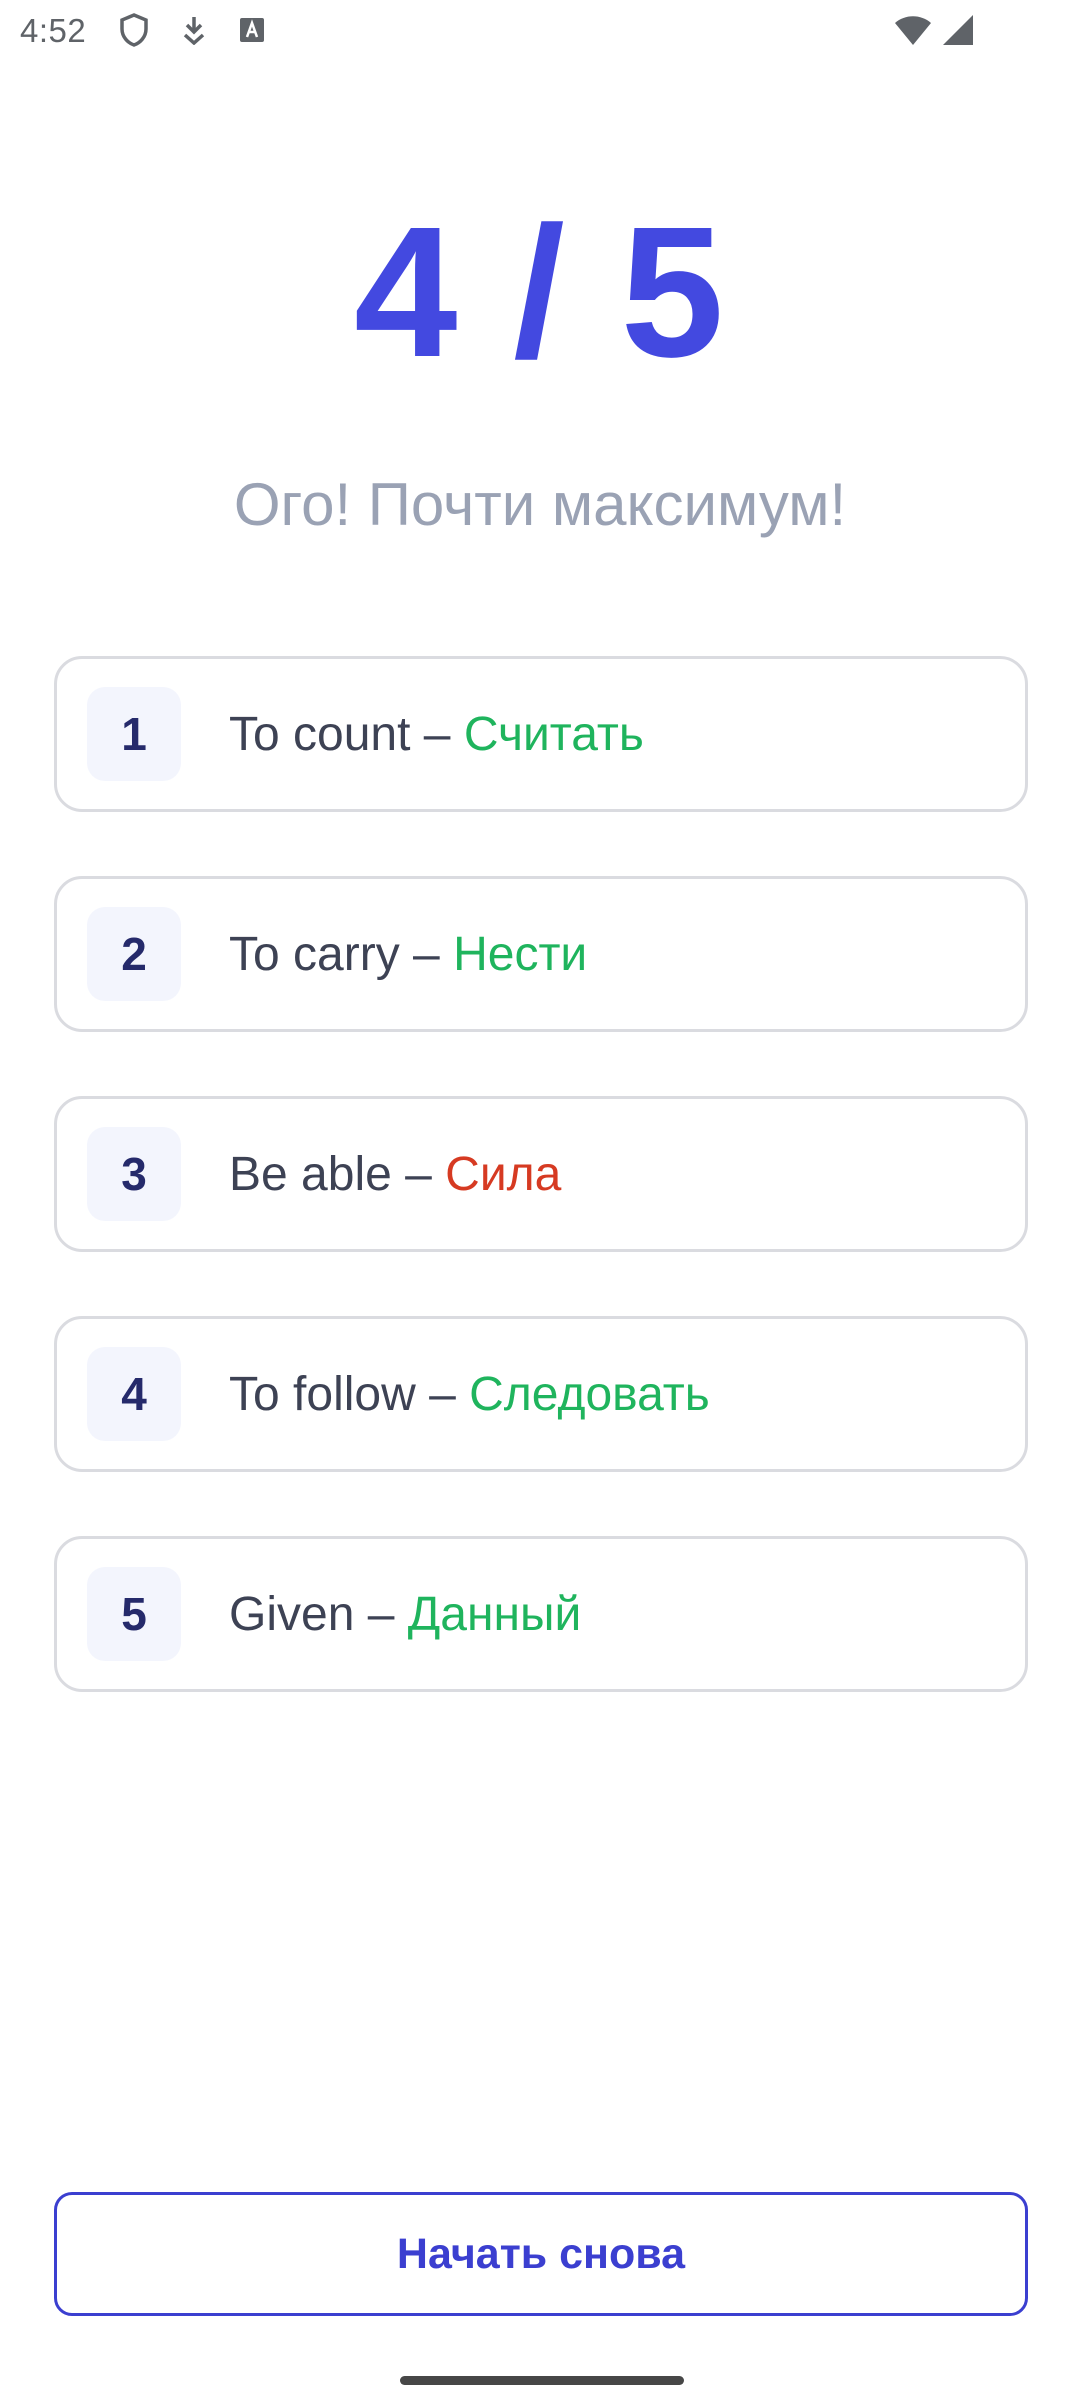  I want to click on answer-number: 5, so click(134, 1614).